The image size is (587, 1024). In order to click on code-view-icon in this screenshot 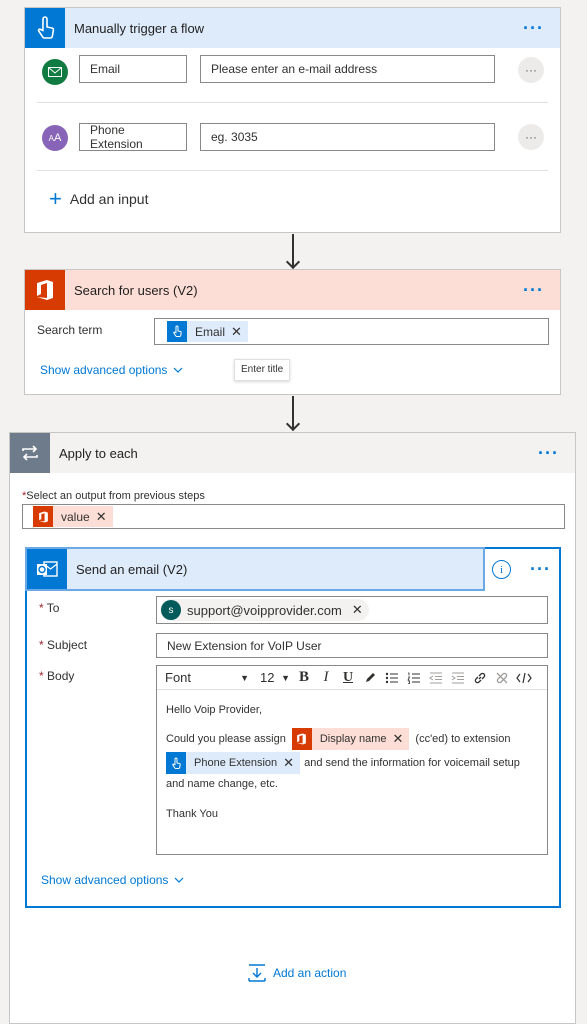, I will do `click(524, 678)`.